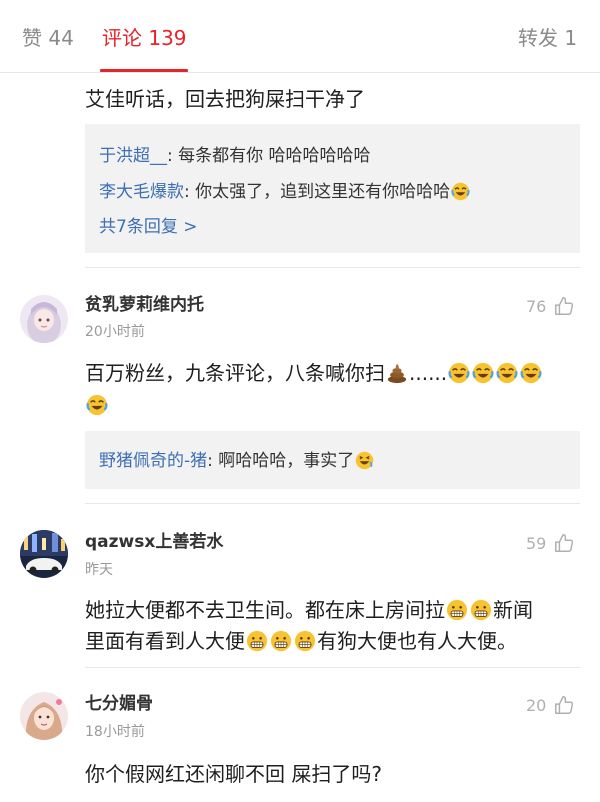 This screenshot has height=802, width=600. What do you see at coordinates (536, 705) in the screenshot?
I see `like-count: 20` at bounding box center [536, 705].